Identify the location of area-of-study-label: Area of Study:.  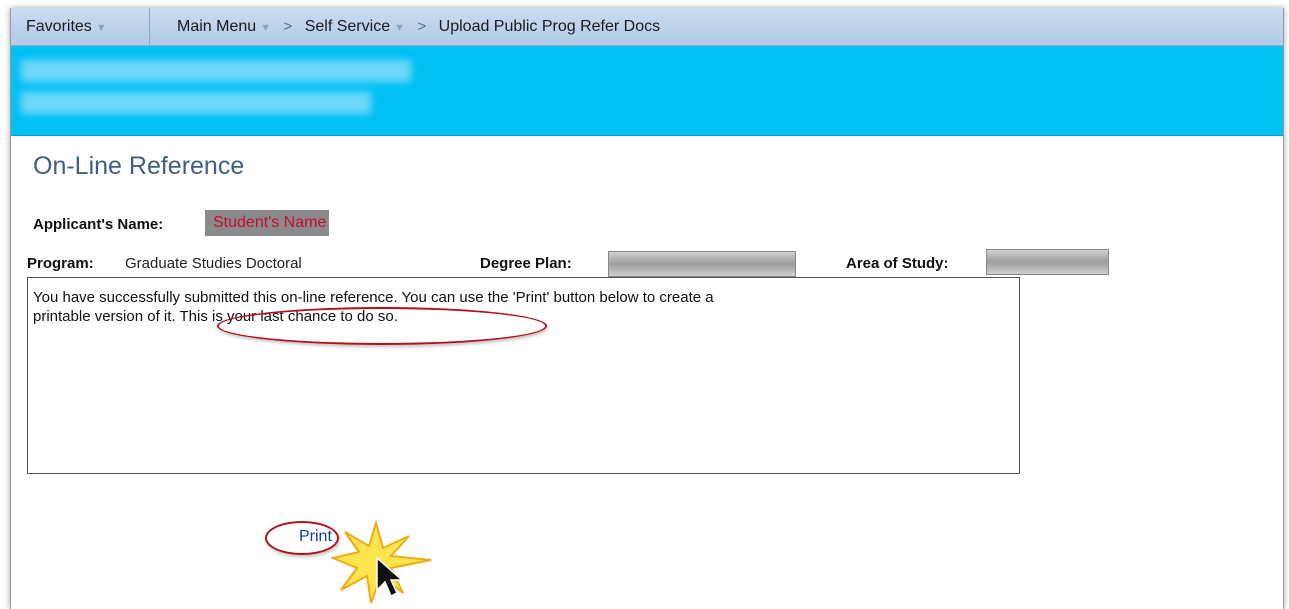
(897, 263).